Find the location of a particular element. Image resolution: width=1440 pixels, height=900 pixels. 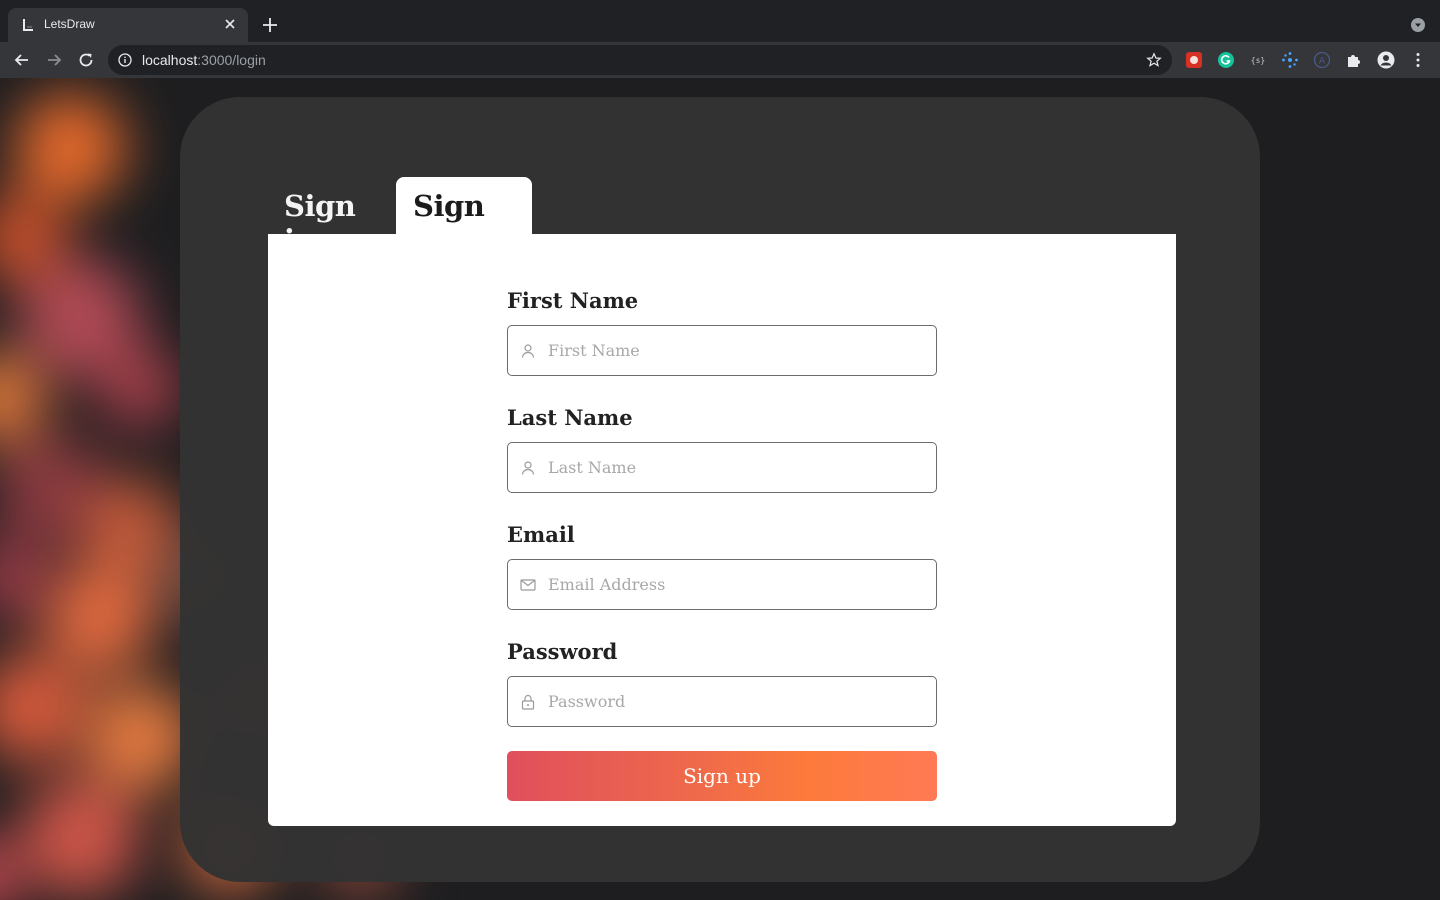

first-name-input is located at coordinates (738, 350).